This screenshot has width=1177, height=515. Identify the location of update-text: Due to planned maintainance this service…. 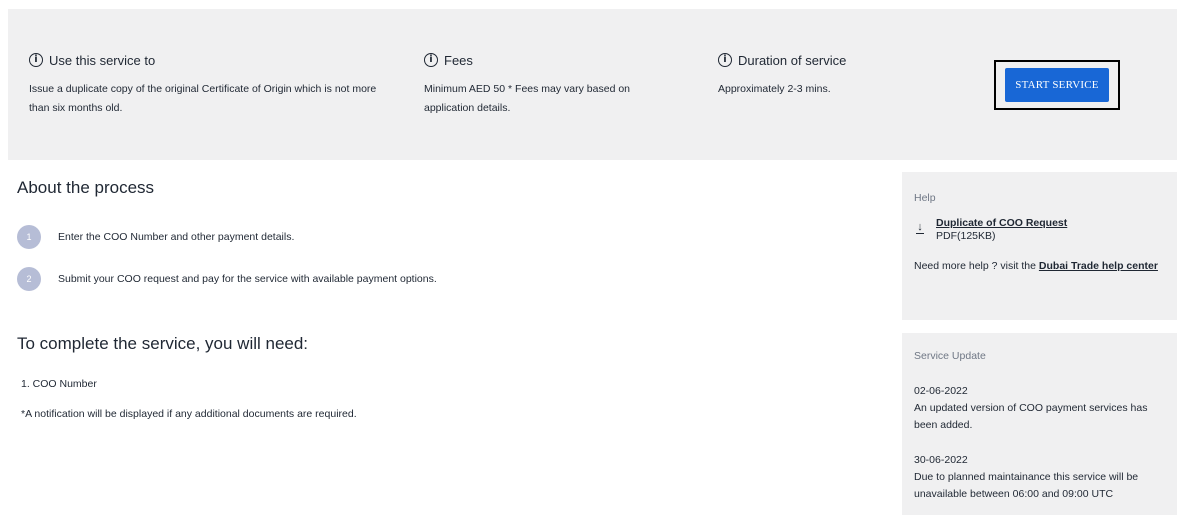
(1026, 485).